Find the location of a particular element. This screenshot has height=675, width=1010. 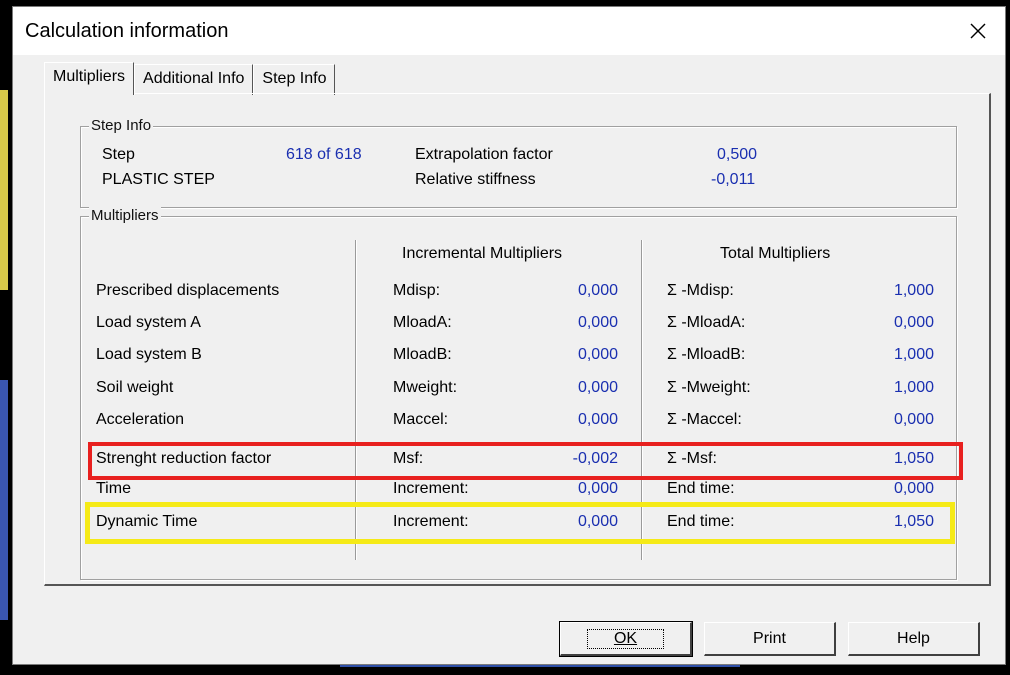

help-button: Help is located at coordinates (914, 639).